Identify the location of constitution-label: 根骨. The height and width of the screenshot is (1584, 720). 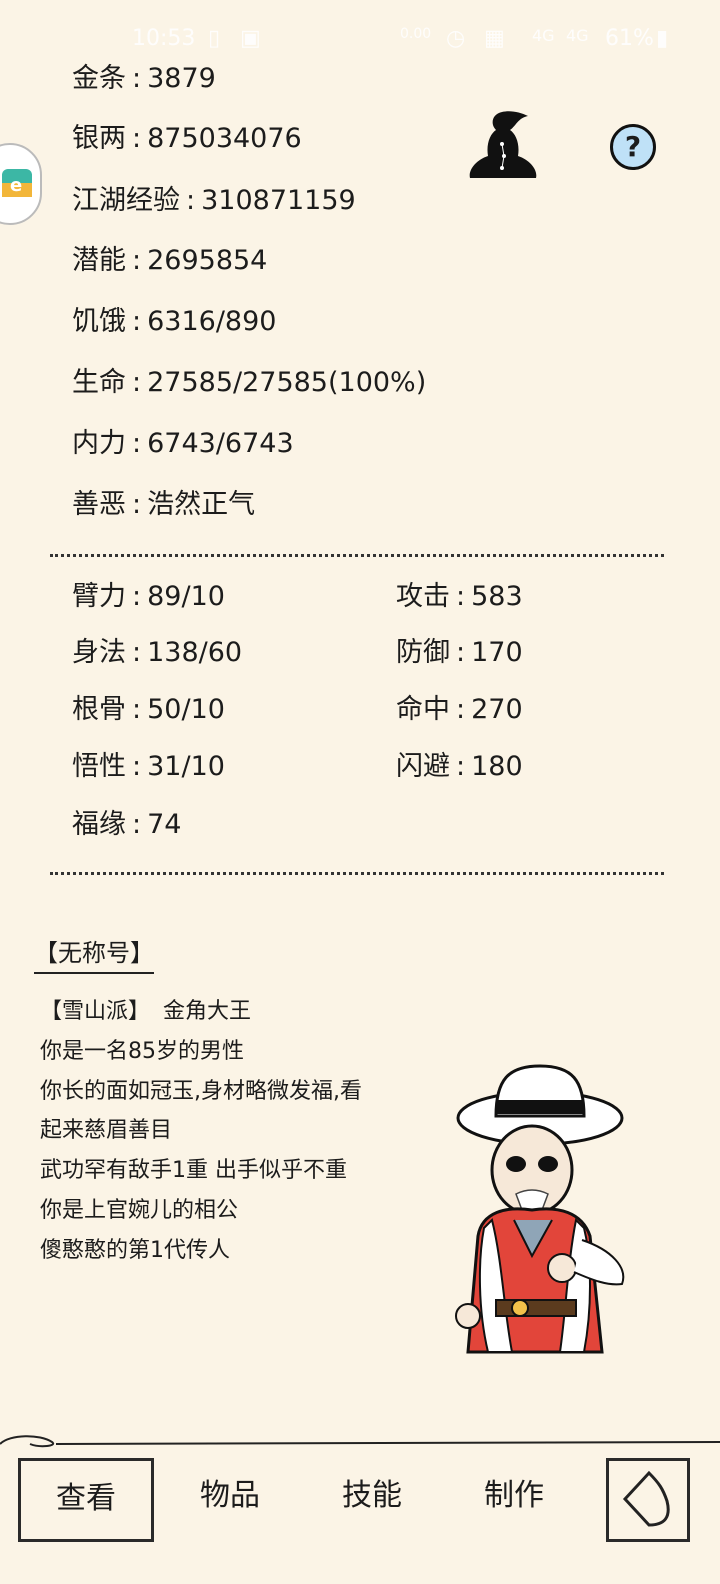
(99, 709).